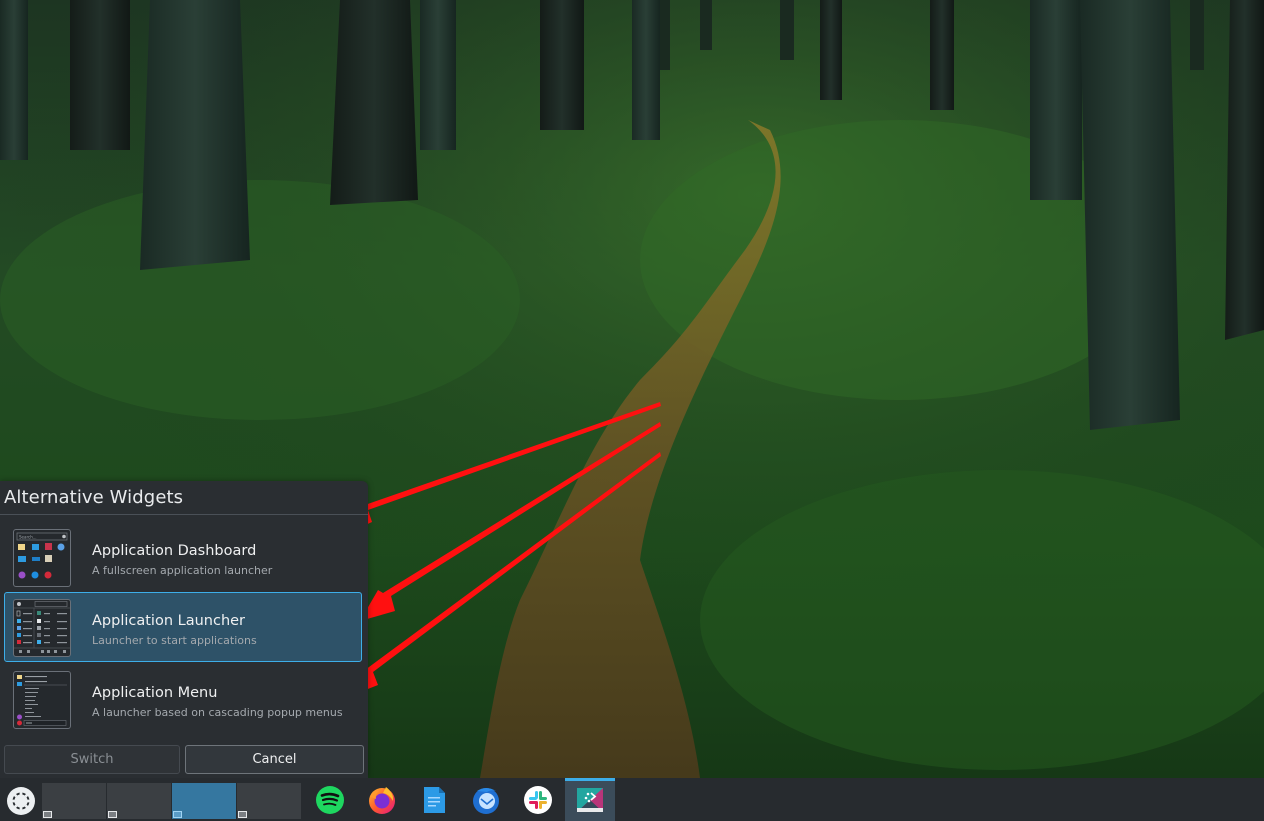 This screenshot has height=821, width=1264. I want to click on cancel-button: Cancel, so click(274, 759).